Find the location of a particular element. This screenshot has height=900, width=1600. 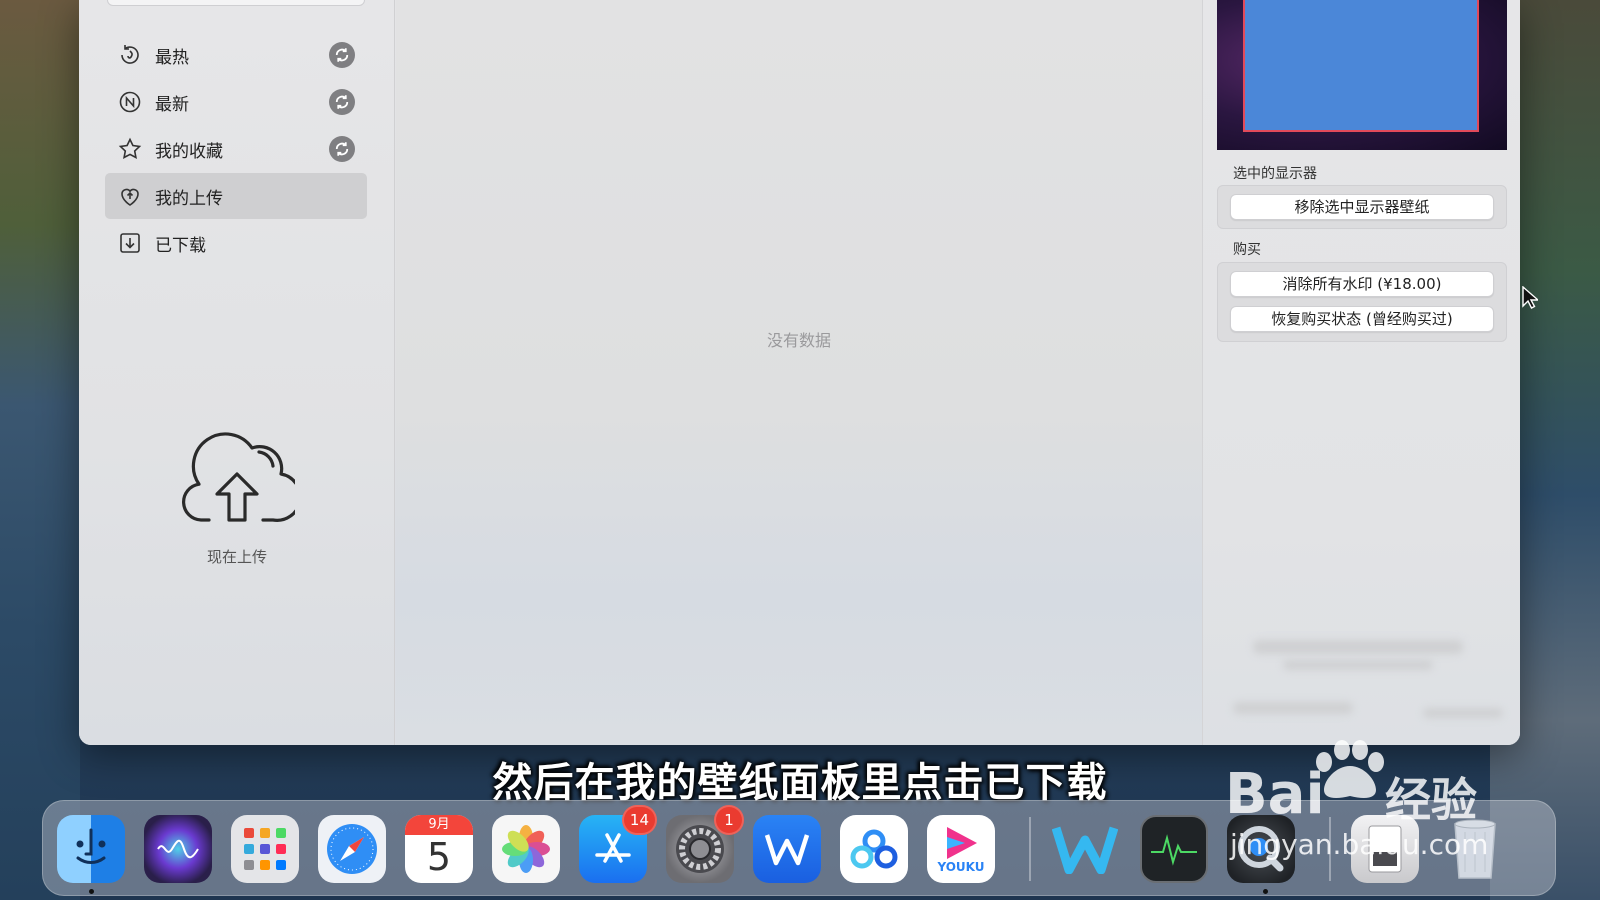

new-icon is located at coordinates (130, 102).